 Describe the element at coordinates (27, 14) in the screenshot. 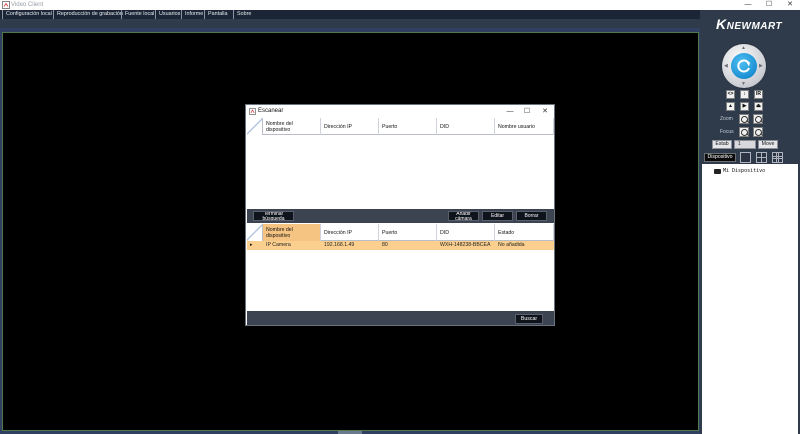

I see `menu-configuracion-local: Configuración local` at that location.